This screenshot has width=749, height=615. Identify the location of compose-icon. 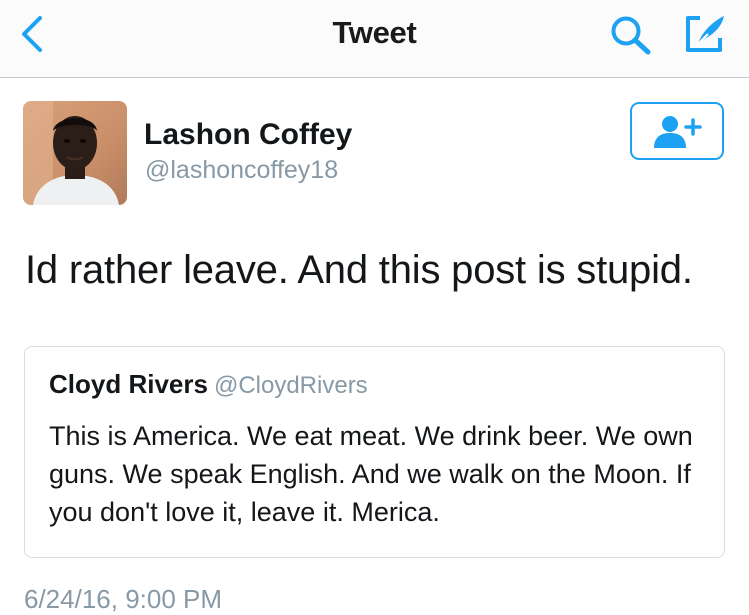
(705, 34).